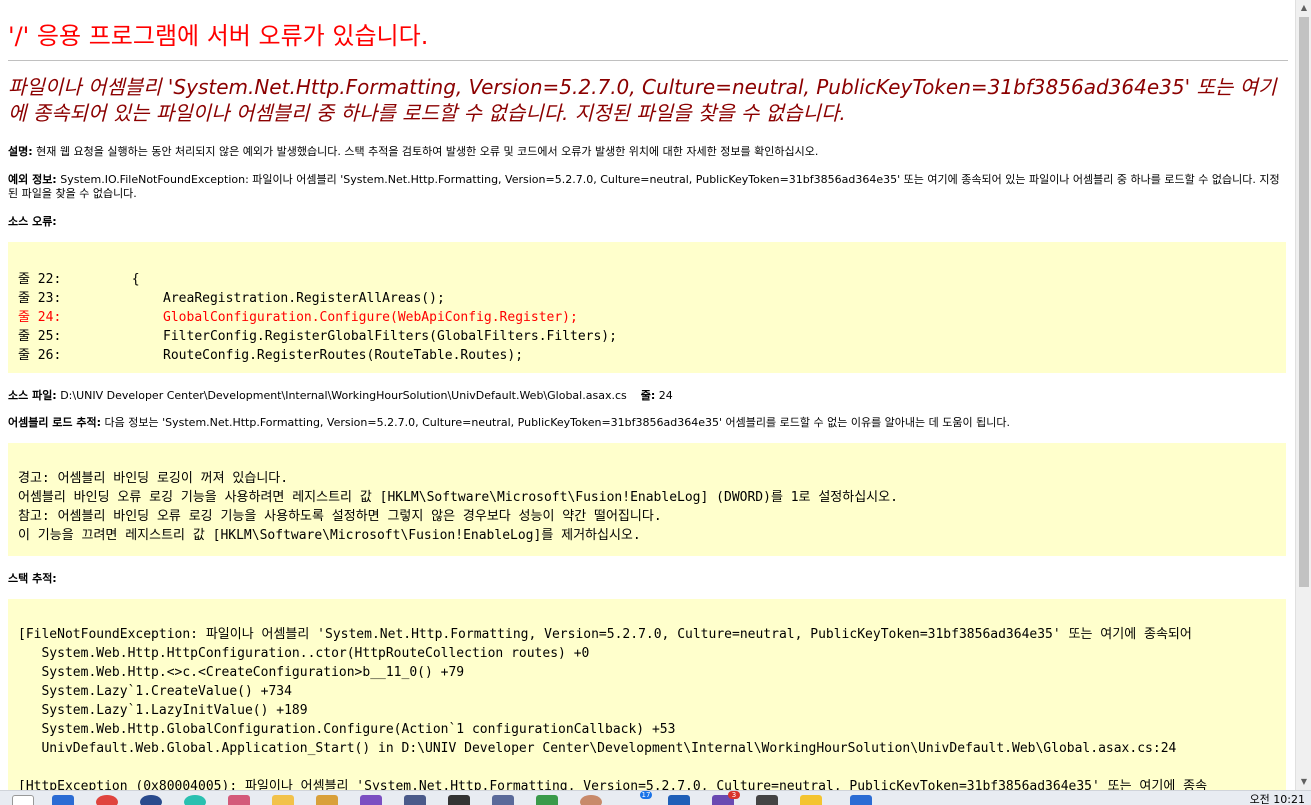 This screenshot has width=1311, height=805. Describe the element at coordinates (32, 578) in the screenshot. I see `stack-trace-label: 스택 추적:` at that location.